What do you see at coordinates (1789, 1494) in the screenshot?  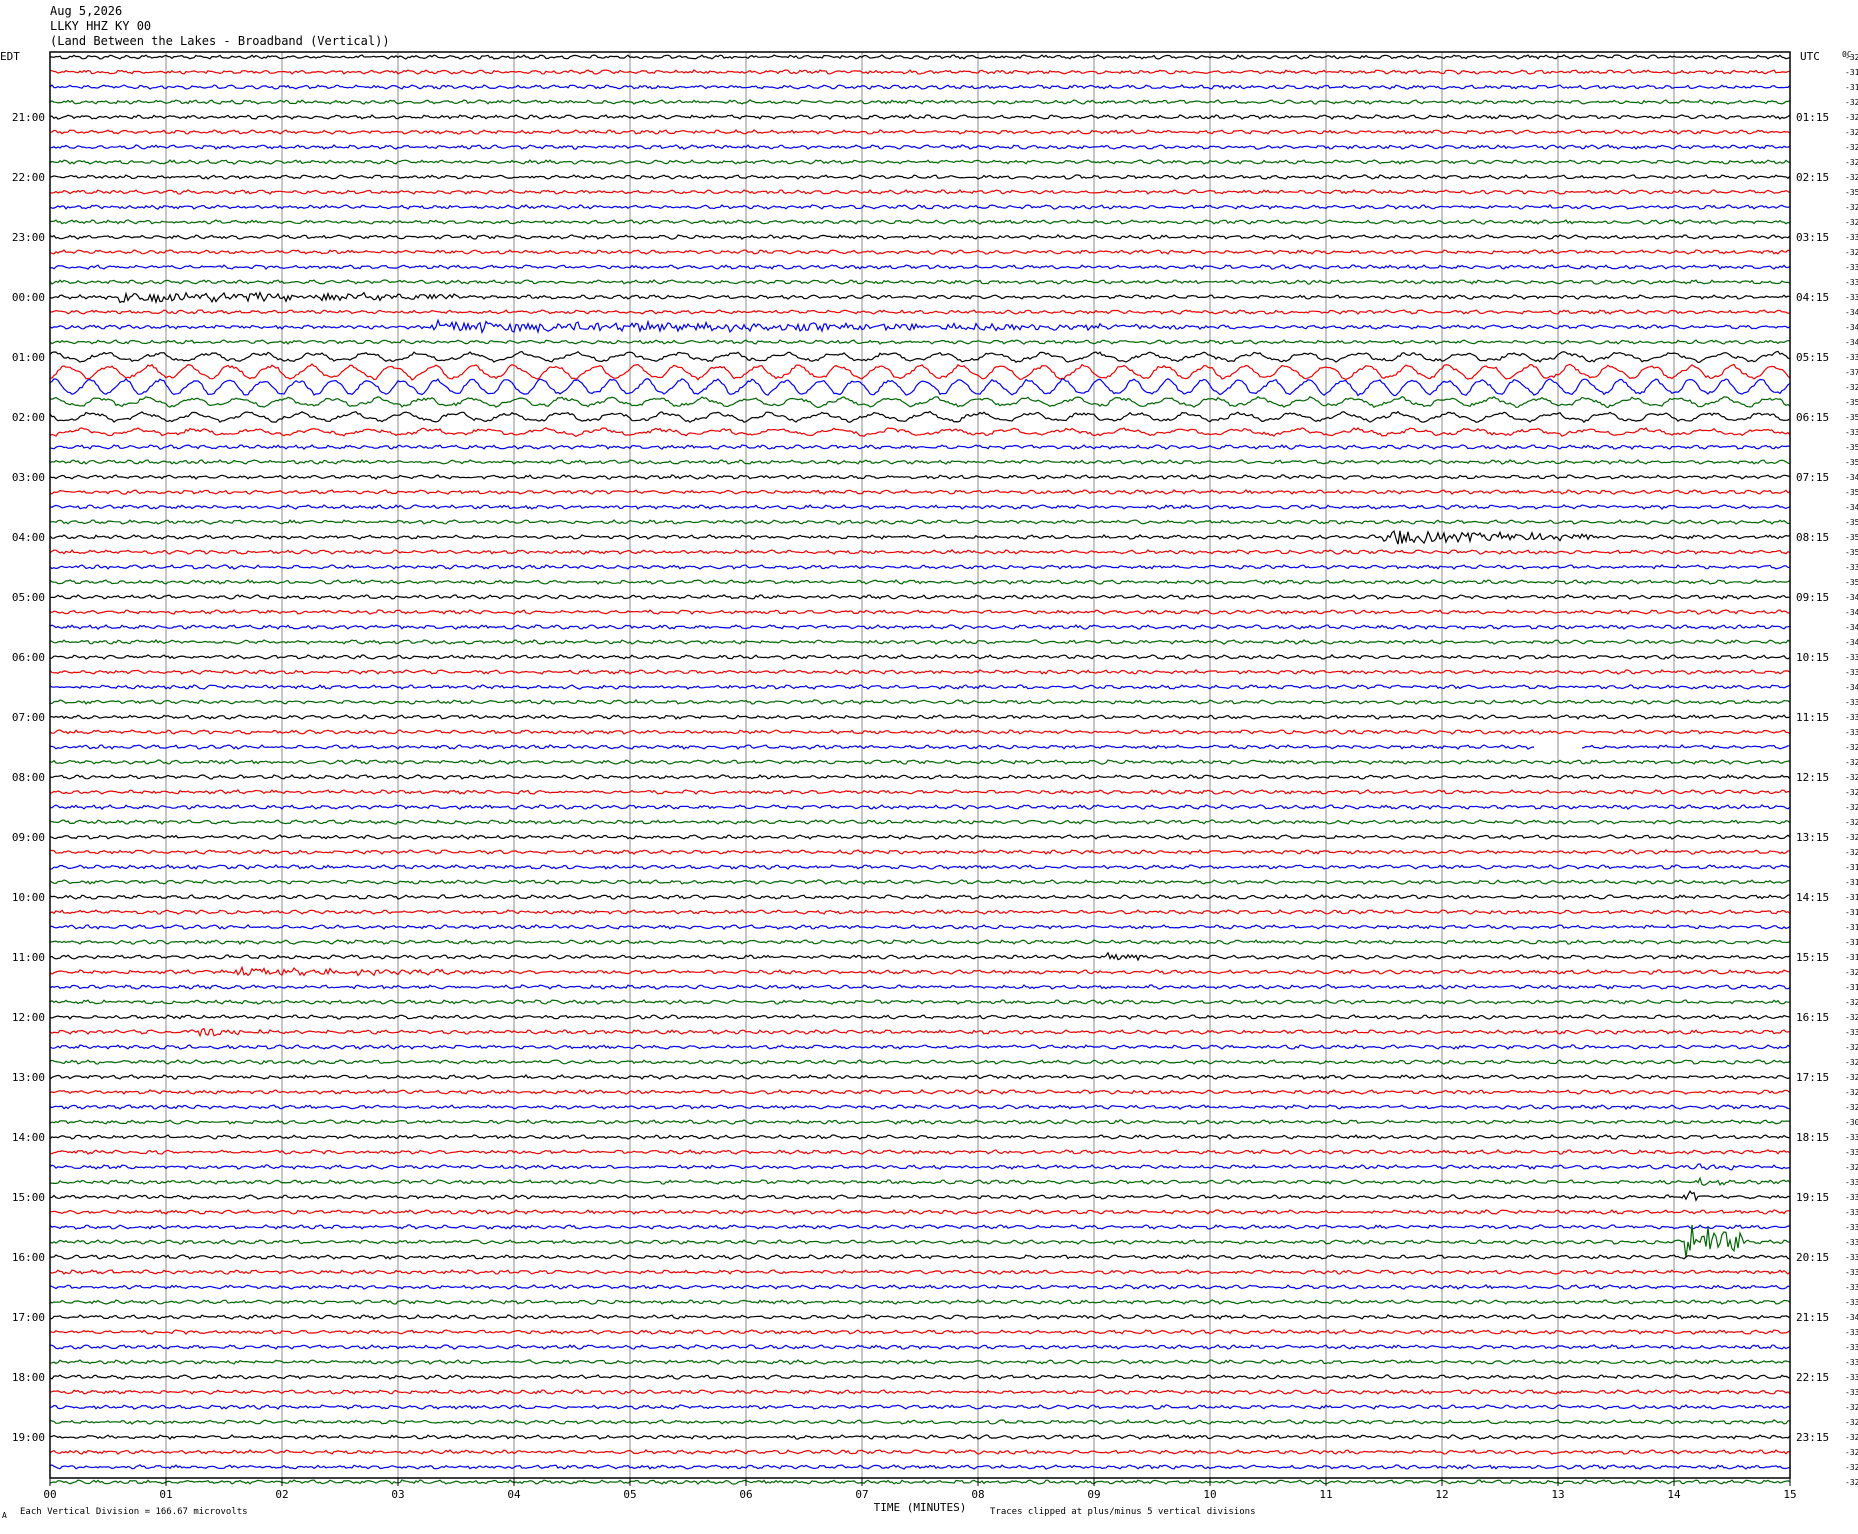 I see `x-tick-label: 15` at bounding box center [1789, 1494].